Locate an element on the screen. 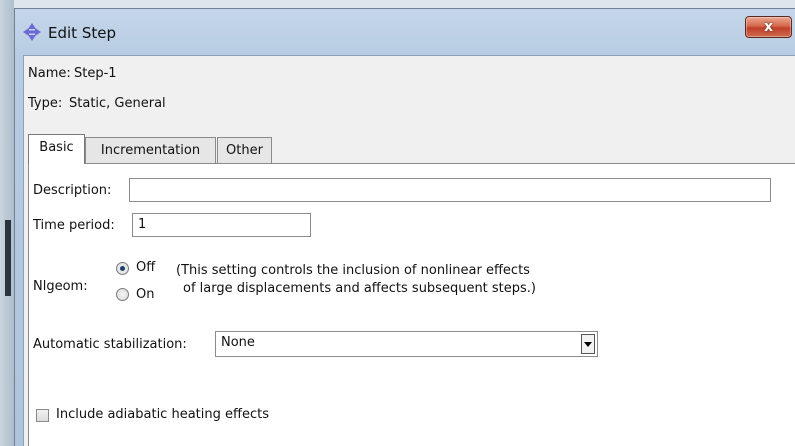 The height and width of the screenshot is (446, 795). dialog-title: Edit Step is located at coordinates (82, 33).